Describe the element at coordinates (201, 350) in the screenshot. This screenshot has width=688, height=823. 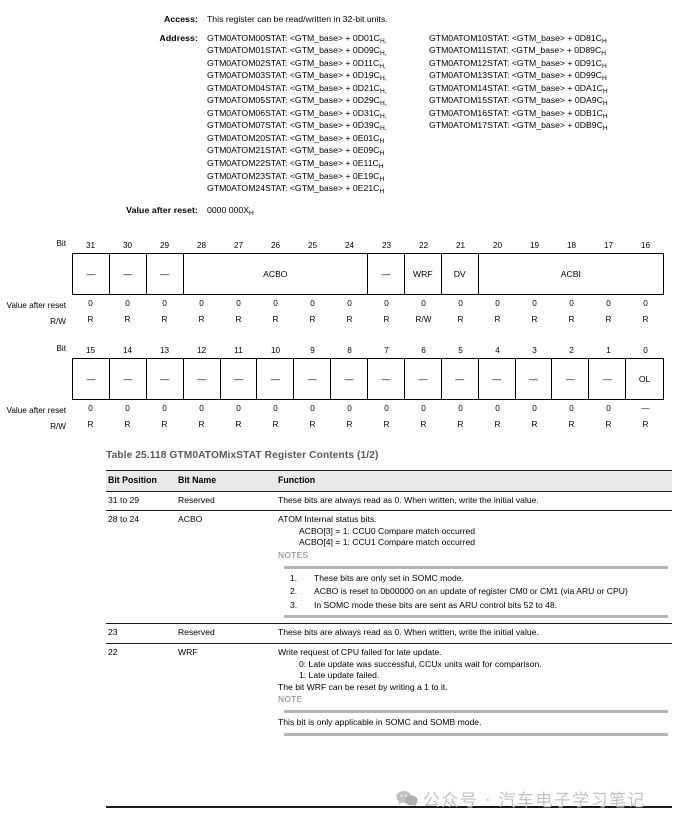
I see `bit-number: 12` at that location.